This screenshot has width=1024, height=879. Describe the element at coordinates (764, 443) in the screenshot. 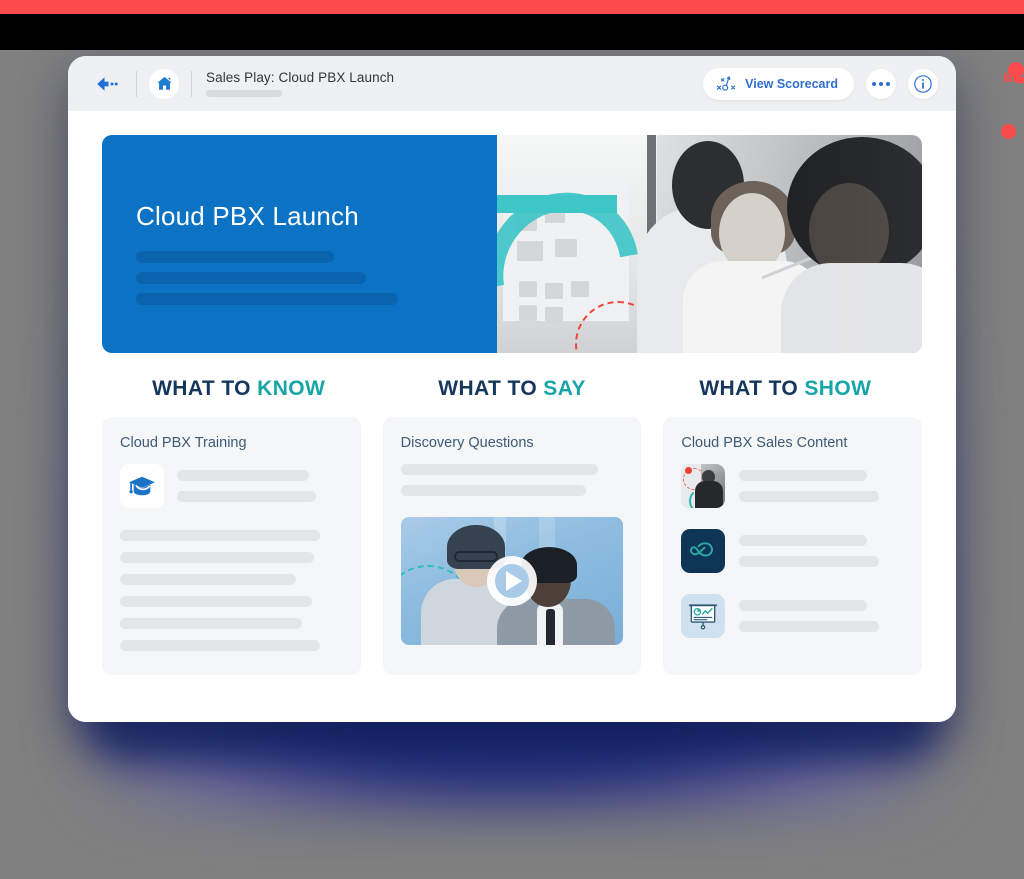

I see `card-title: Cloud PBX Sales Content` at that location.